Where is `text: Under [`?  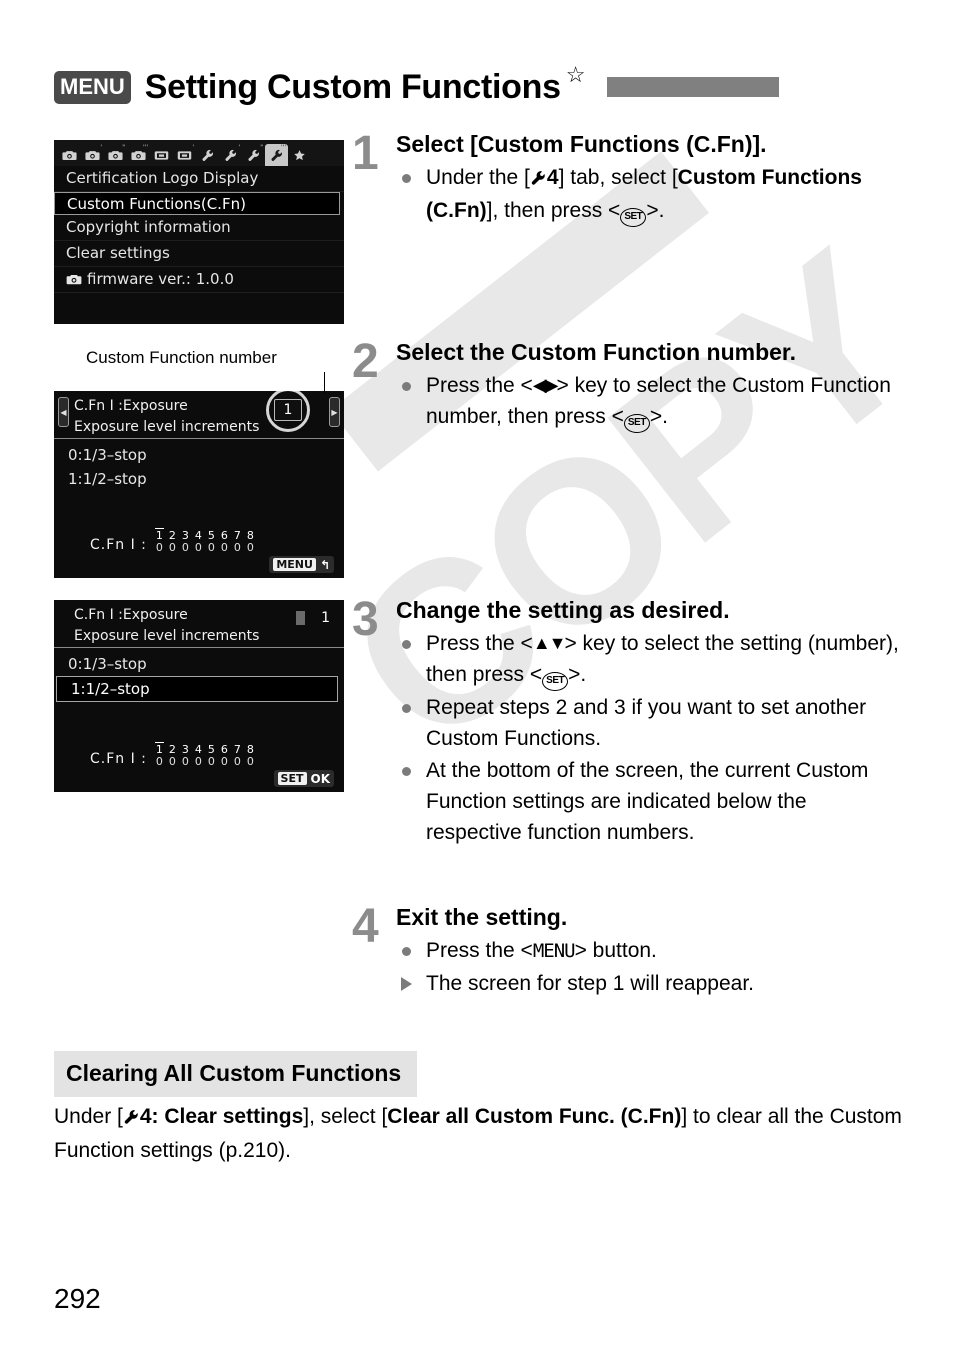 text: Under [ is located at coordinates (88, 1116).